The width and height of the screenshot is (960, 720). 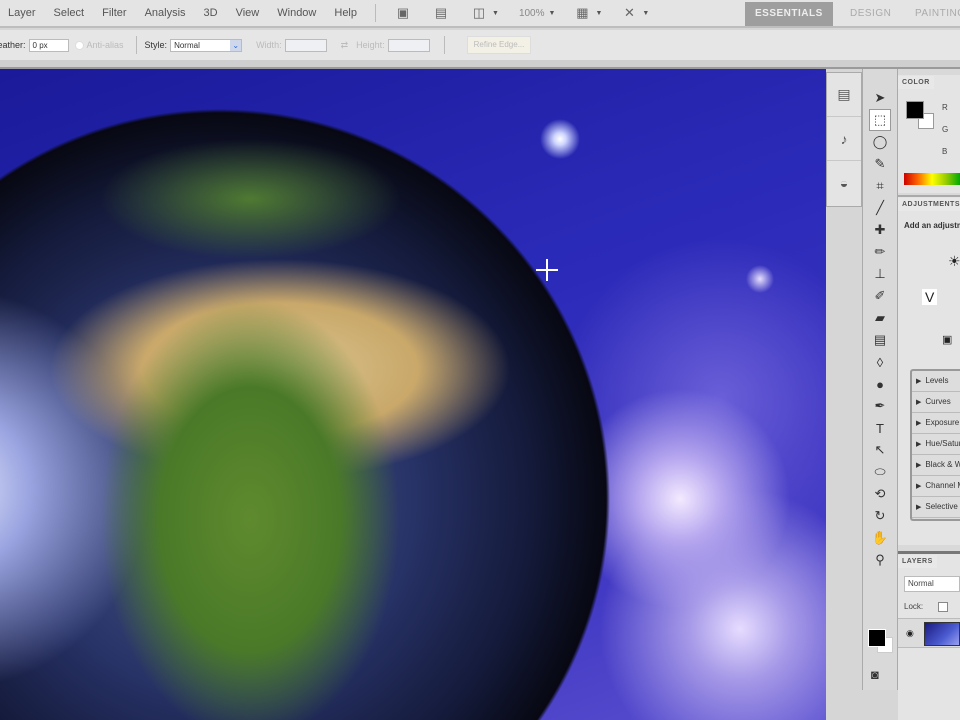 I want to click on lasso-tool-icon: ◯, so click(x=880, y=142).